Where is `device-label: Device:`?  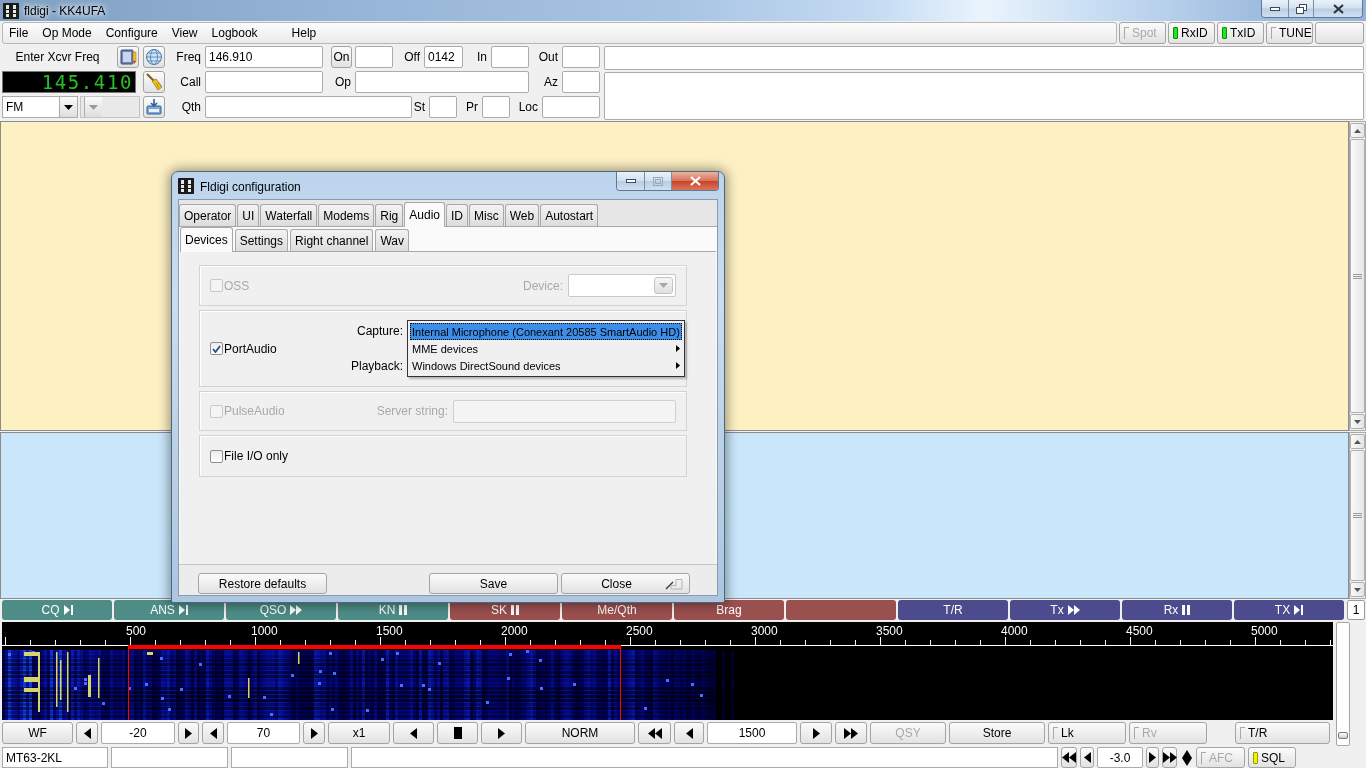
device-label: Device: is located at coordinates (543, 285).